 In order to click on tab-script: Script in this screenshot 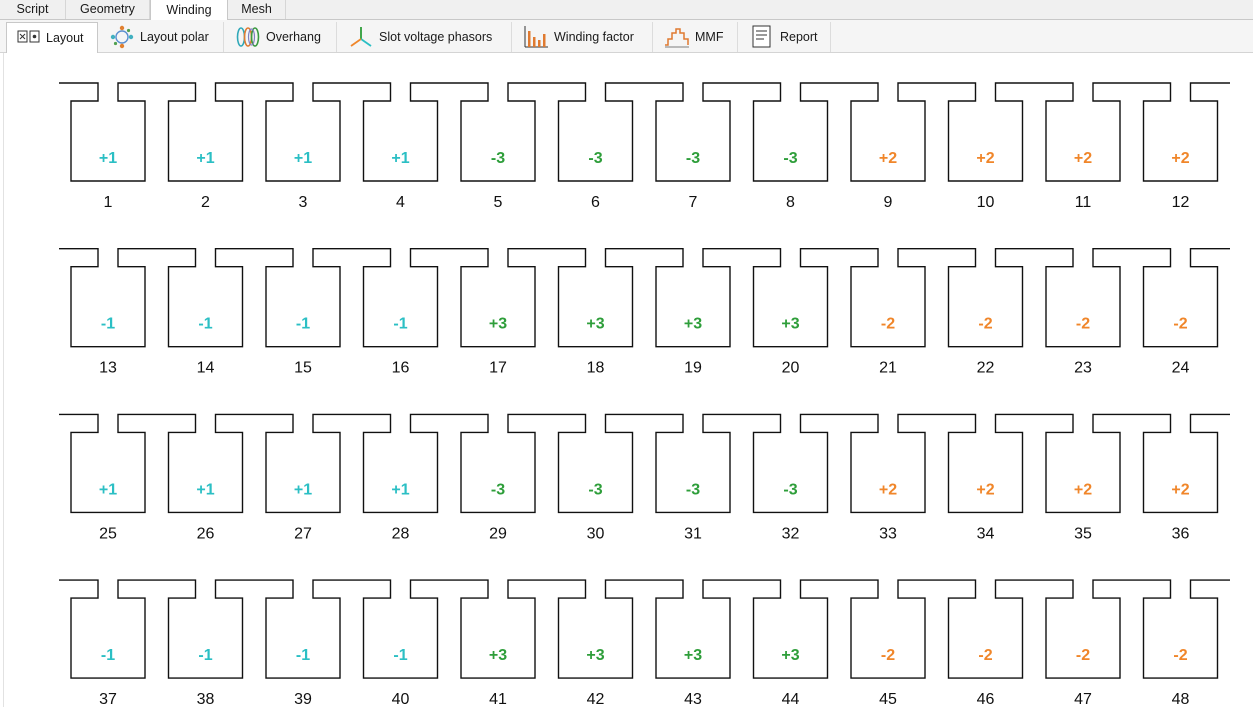, I will do `click(33, 9)`.